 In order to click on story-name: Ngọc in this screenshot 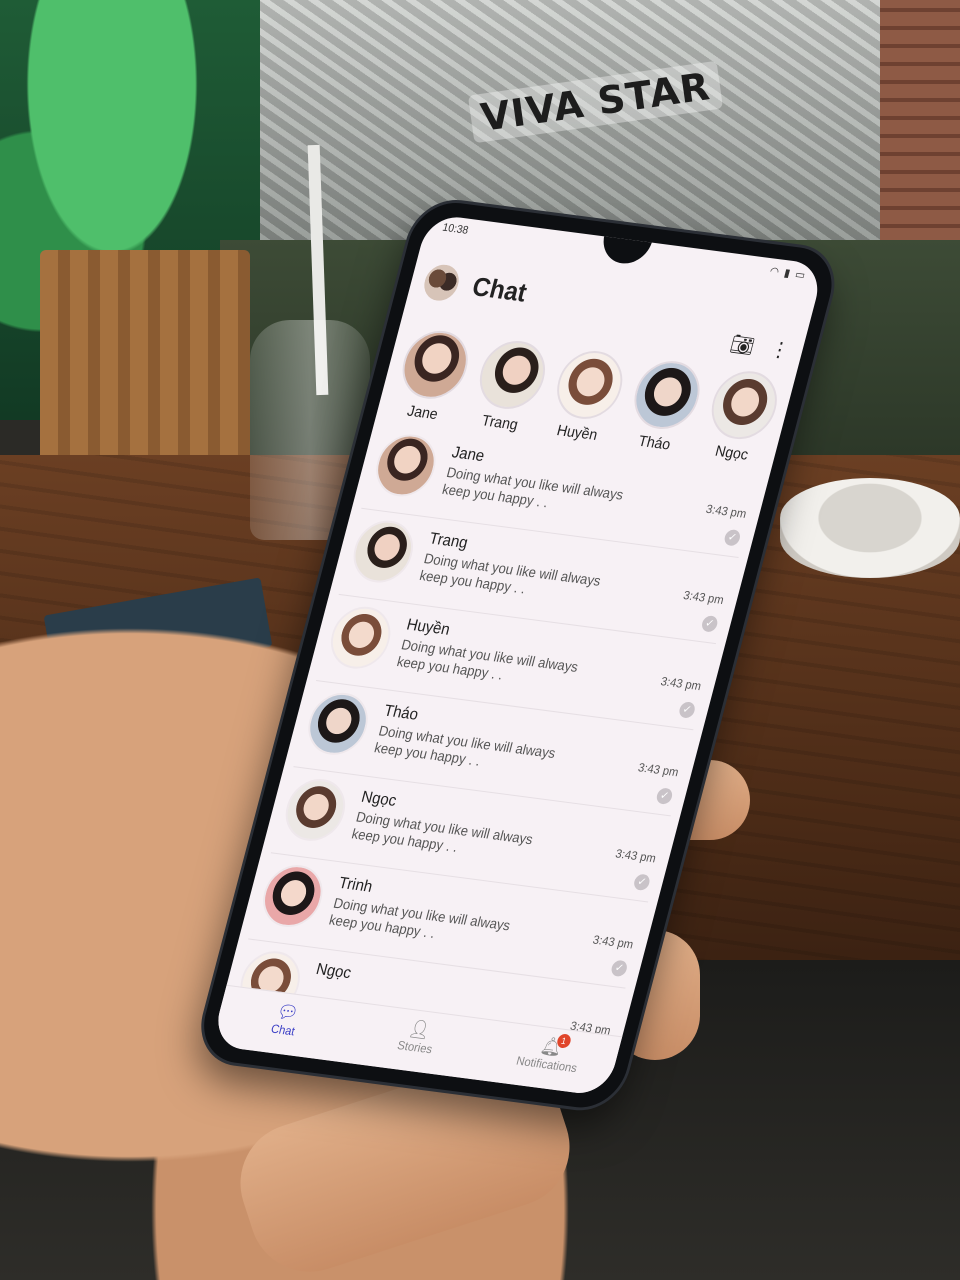, I will do `click(732, 453)`.